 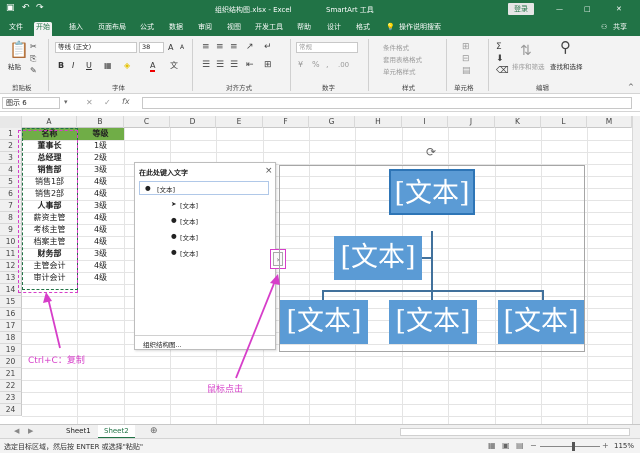 I want to click on zoom-in-icon: +, so click(x=605, y=445).